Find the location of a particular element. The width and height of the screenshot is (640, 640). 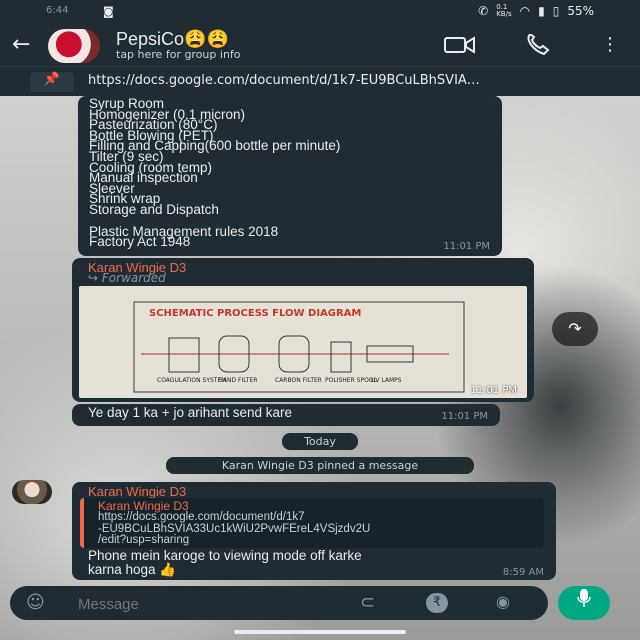

mic-icon is located at coordinates (584, 598).